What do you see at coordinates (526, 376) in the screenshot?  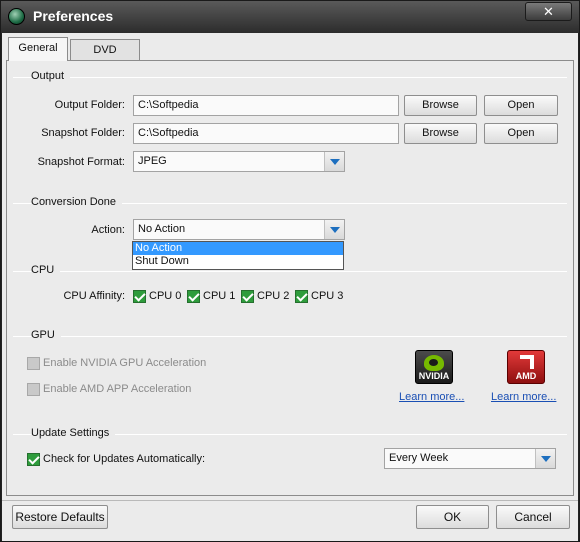 I see `amd-logo-text: AMD` at bounding box center [526, 376].